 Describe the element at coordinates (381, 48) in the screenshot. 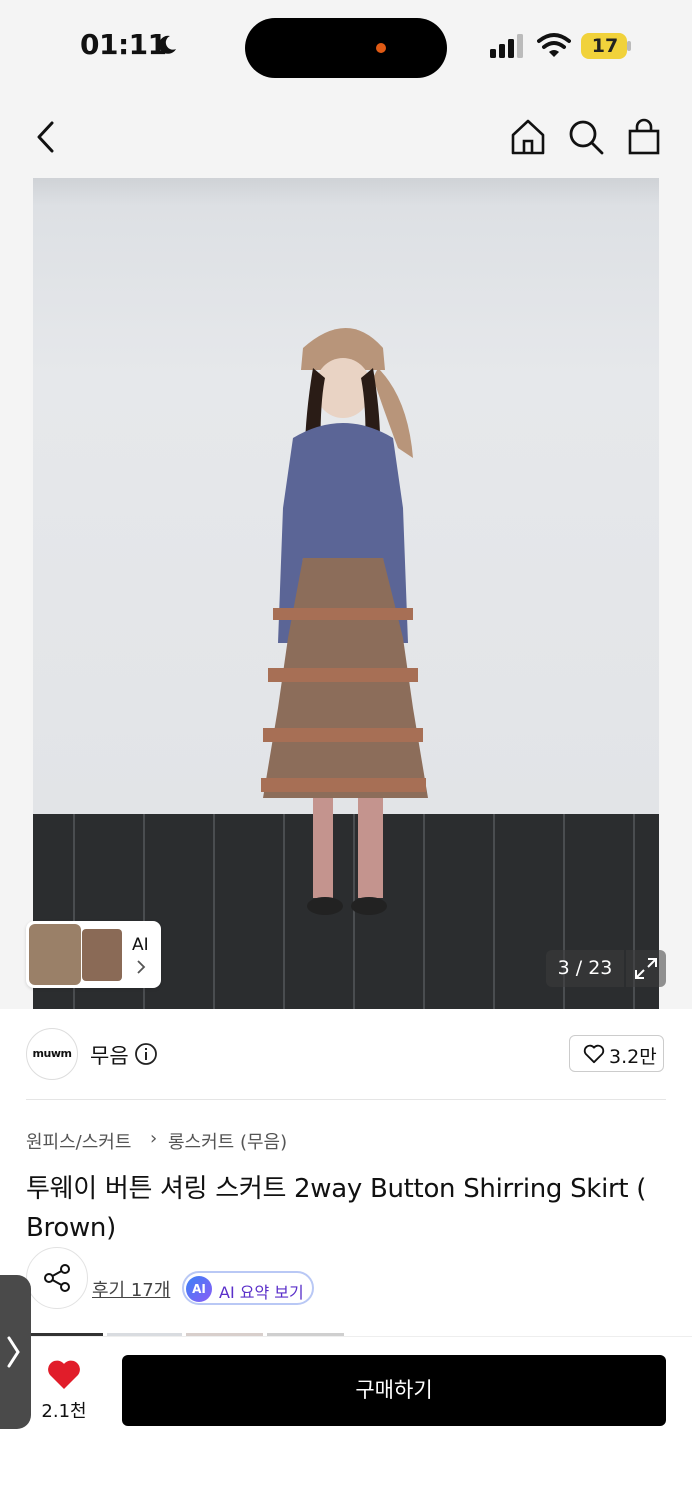

I see `camera-indicator` at that location.